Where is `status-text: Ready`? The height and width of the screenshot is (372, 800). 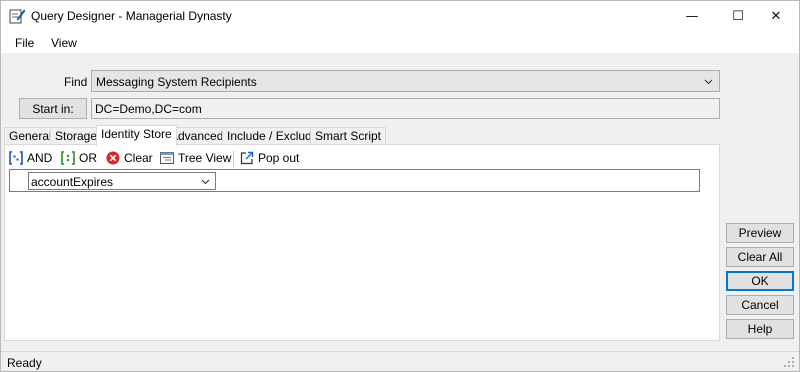
status-text: Ready is located at coordinates (24, 363).